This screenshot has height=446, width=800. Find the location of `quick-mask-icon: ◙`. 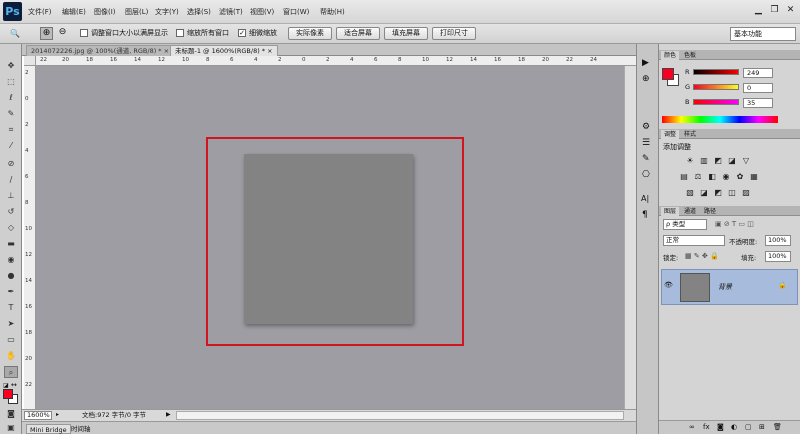

quick-mask-icon: ◙ is located at coordinates (11, 414).